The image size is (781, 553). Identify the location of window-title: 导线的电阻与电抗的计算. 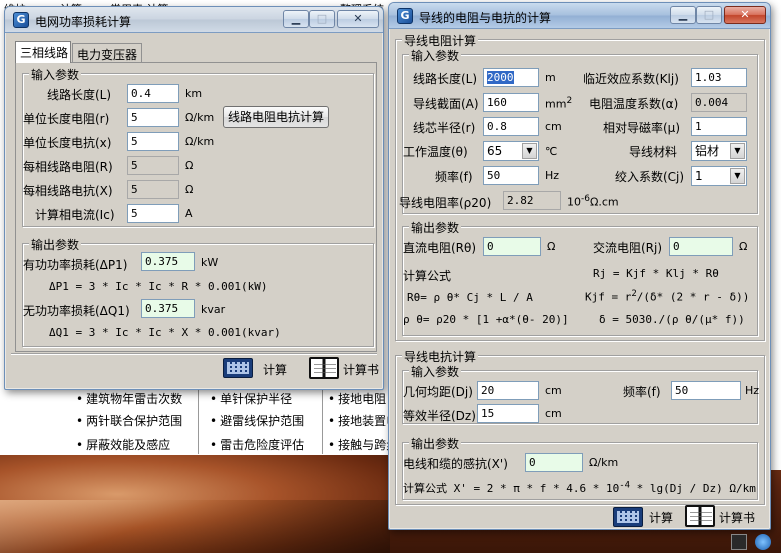
(485, 18).